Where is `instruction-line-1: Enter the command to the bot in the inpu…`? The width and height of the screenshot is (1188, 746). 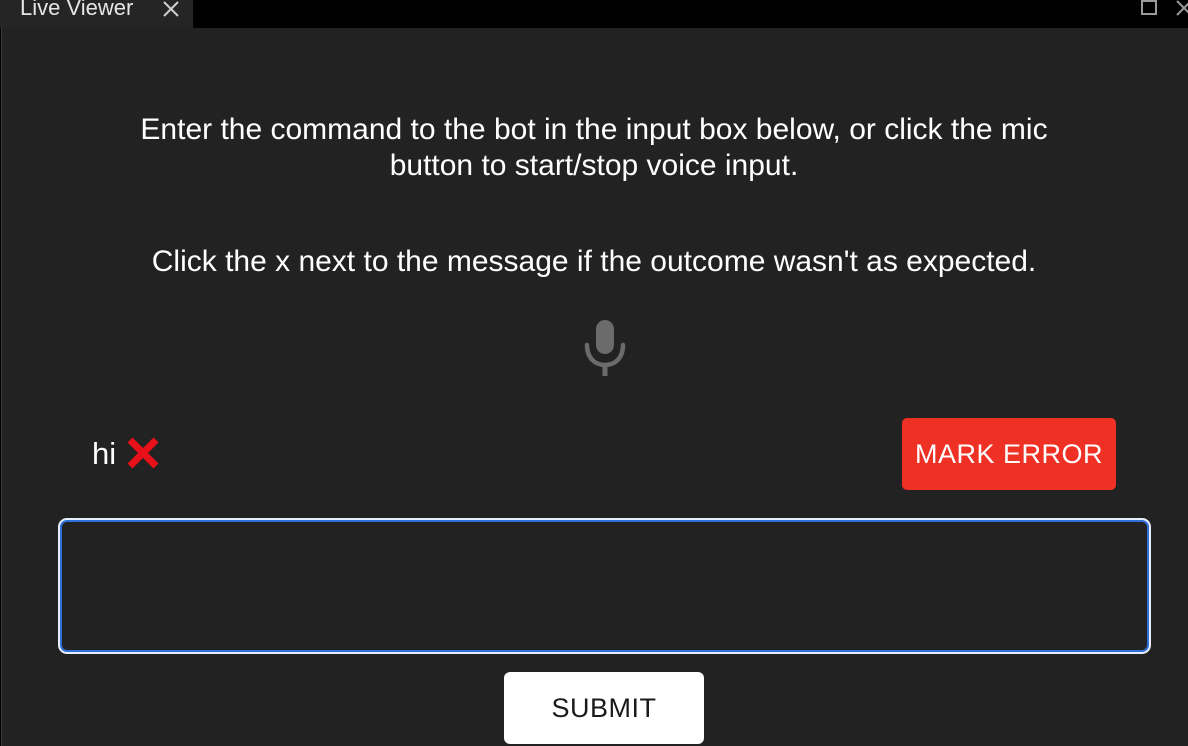
instruction-line-1: Enter the command to the bot in the inpu… is located at coordinates (594, 129).